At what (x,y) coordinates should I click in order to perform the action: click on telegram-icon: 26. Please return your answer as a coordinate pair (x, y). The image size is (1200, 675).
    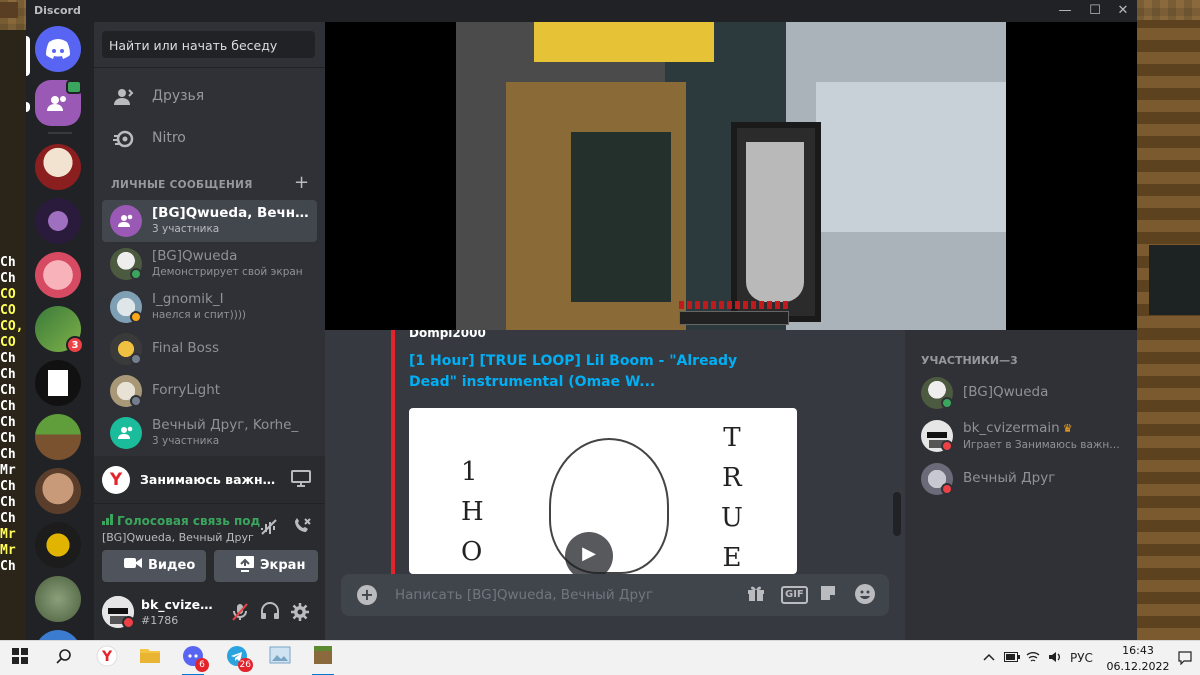
    Looking at the image, I should click on (237, 658).